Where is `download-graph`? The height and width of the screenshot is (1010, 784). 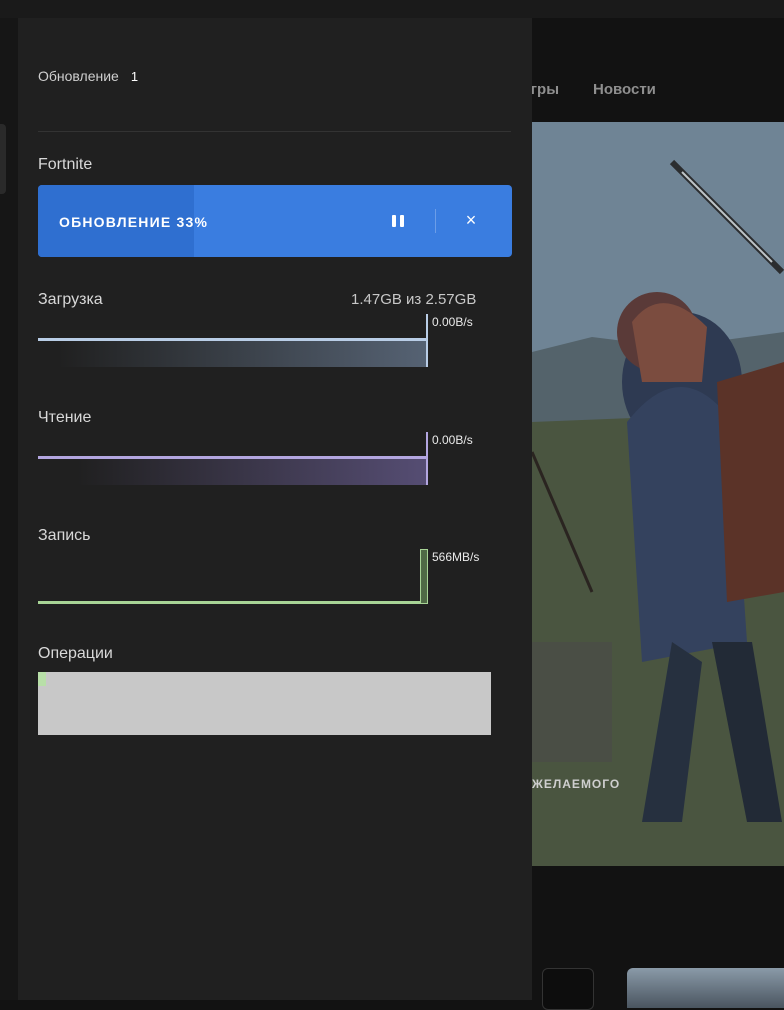 download-graph is located at coordinates (233, 340).